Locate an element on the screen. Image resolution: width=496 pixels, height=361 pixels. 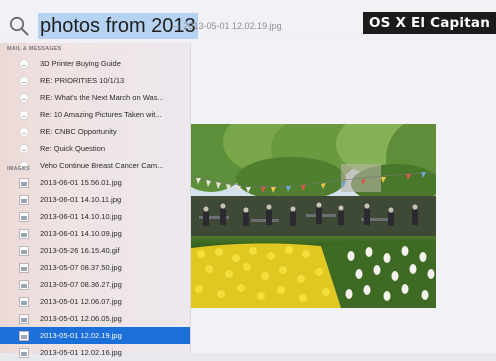
mail-result-row: 3D Printer Buying Guide is located at coordinates (95, 63).